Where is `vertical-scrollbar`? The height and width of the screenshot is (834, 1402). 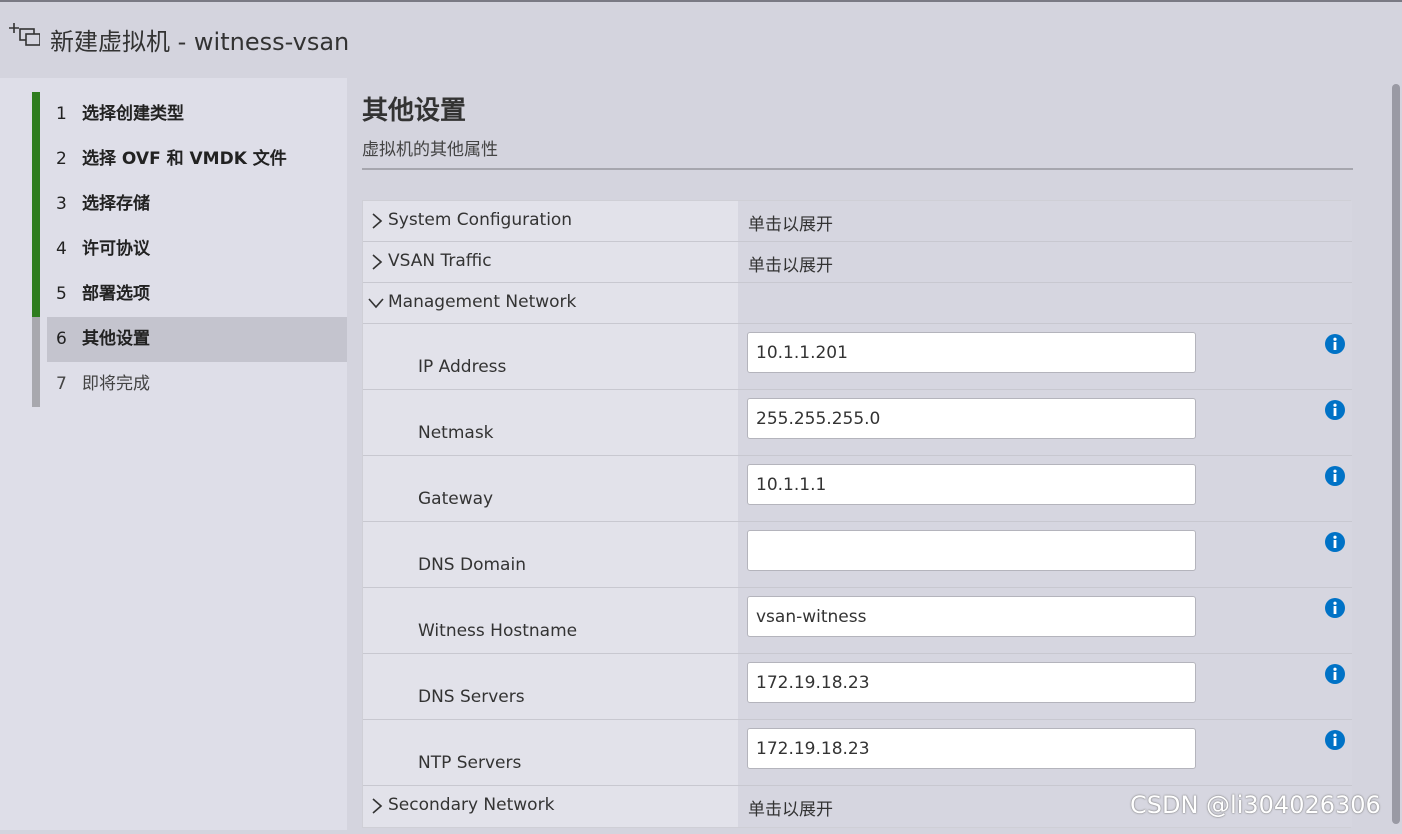
vertical-scrollbar is located at coordinates (1396, 454).